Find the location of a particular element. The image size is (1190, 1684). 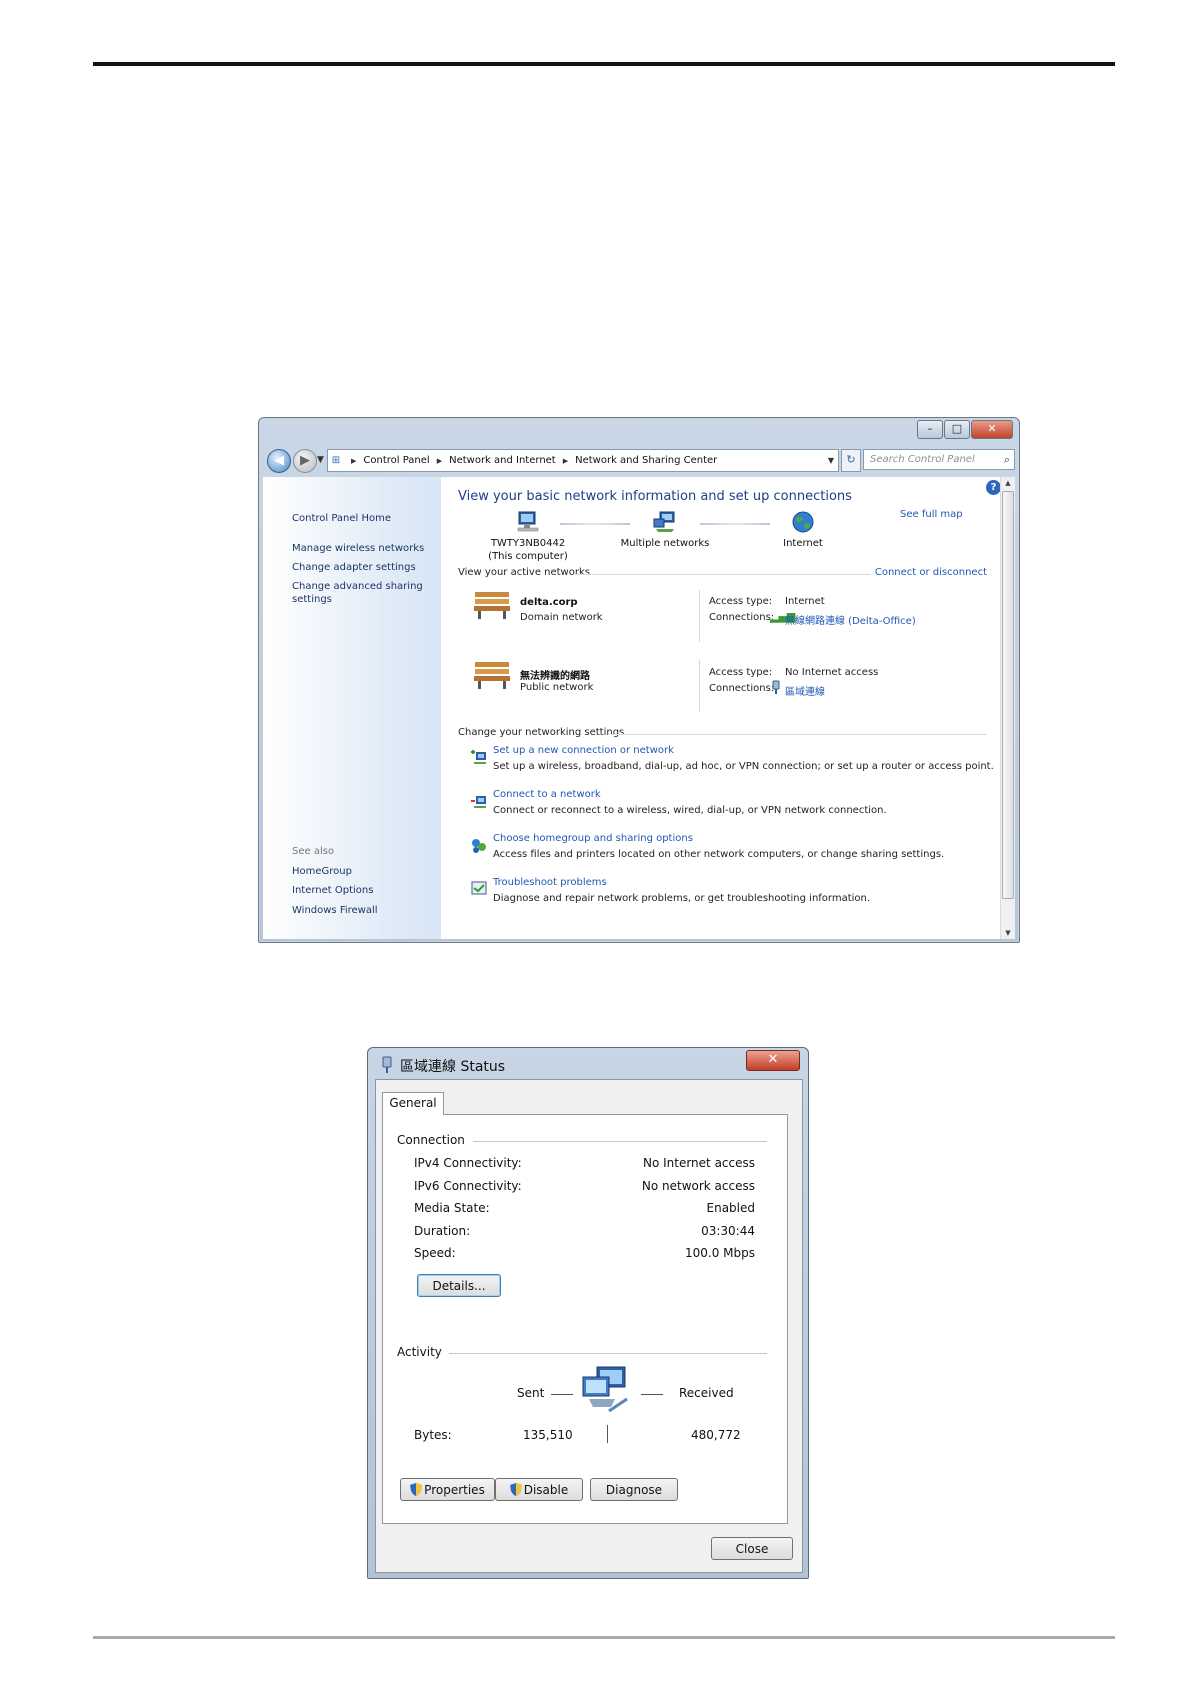

refresh-button: ↻ is located at coordinates (851, 460).